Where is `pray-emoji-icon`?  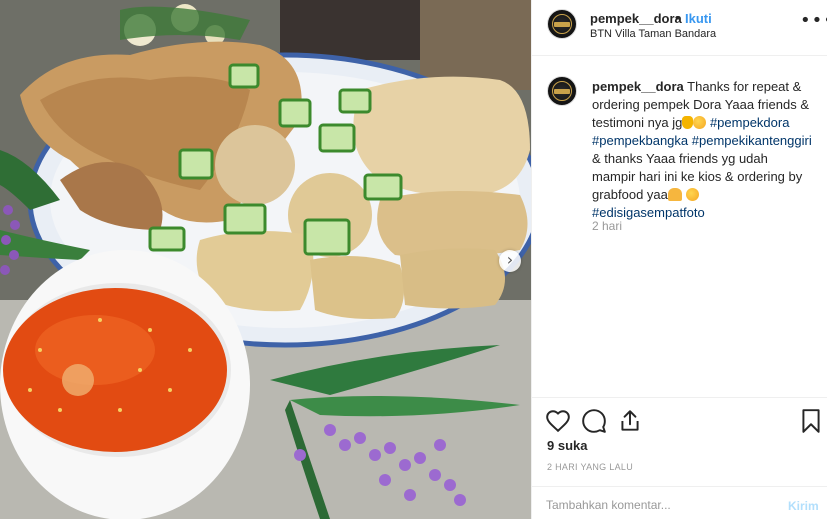
pray-emoji-icon is located at coordinates (674, 194).